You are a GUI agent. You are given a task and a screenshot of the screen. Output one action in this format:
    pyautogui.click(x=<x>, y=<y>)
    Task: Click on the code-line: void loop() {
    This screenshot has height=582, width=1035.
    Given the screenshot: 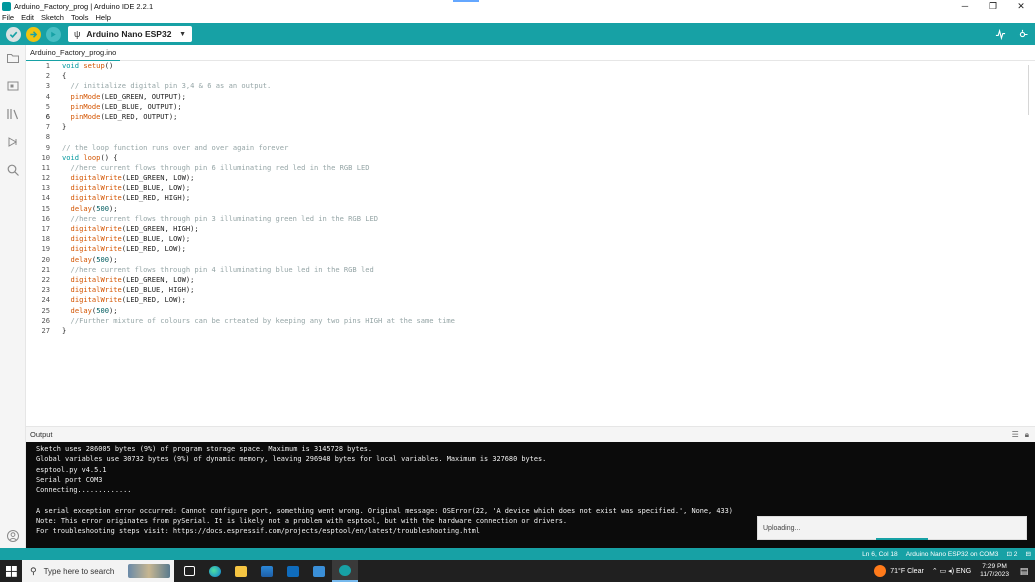 What is the action you would take?
    pyautogui.click(x=548, y=158)
    